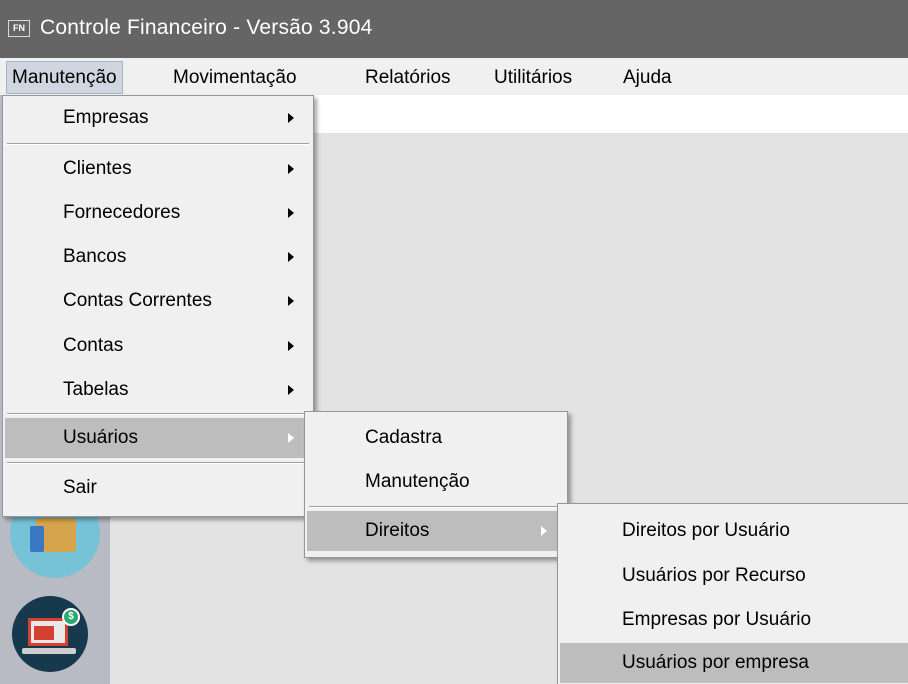 The width and height of the screenshot is (908, 684). Describe the element at coordinates (100, 437) in the screenshot. I see `menu-item-label: Usuários` at that location.